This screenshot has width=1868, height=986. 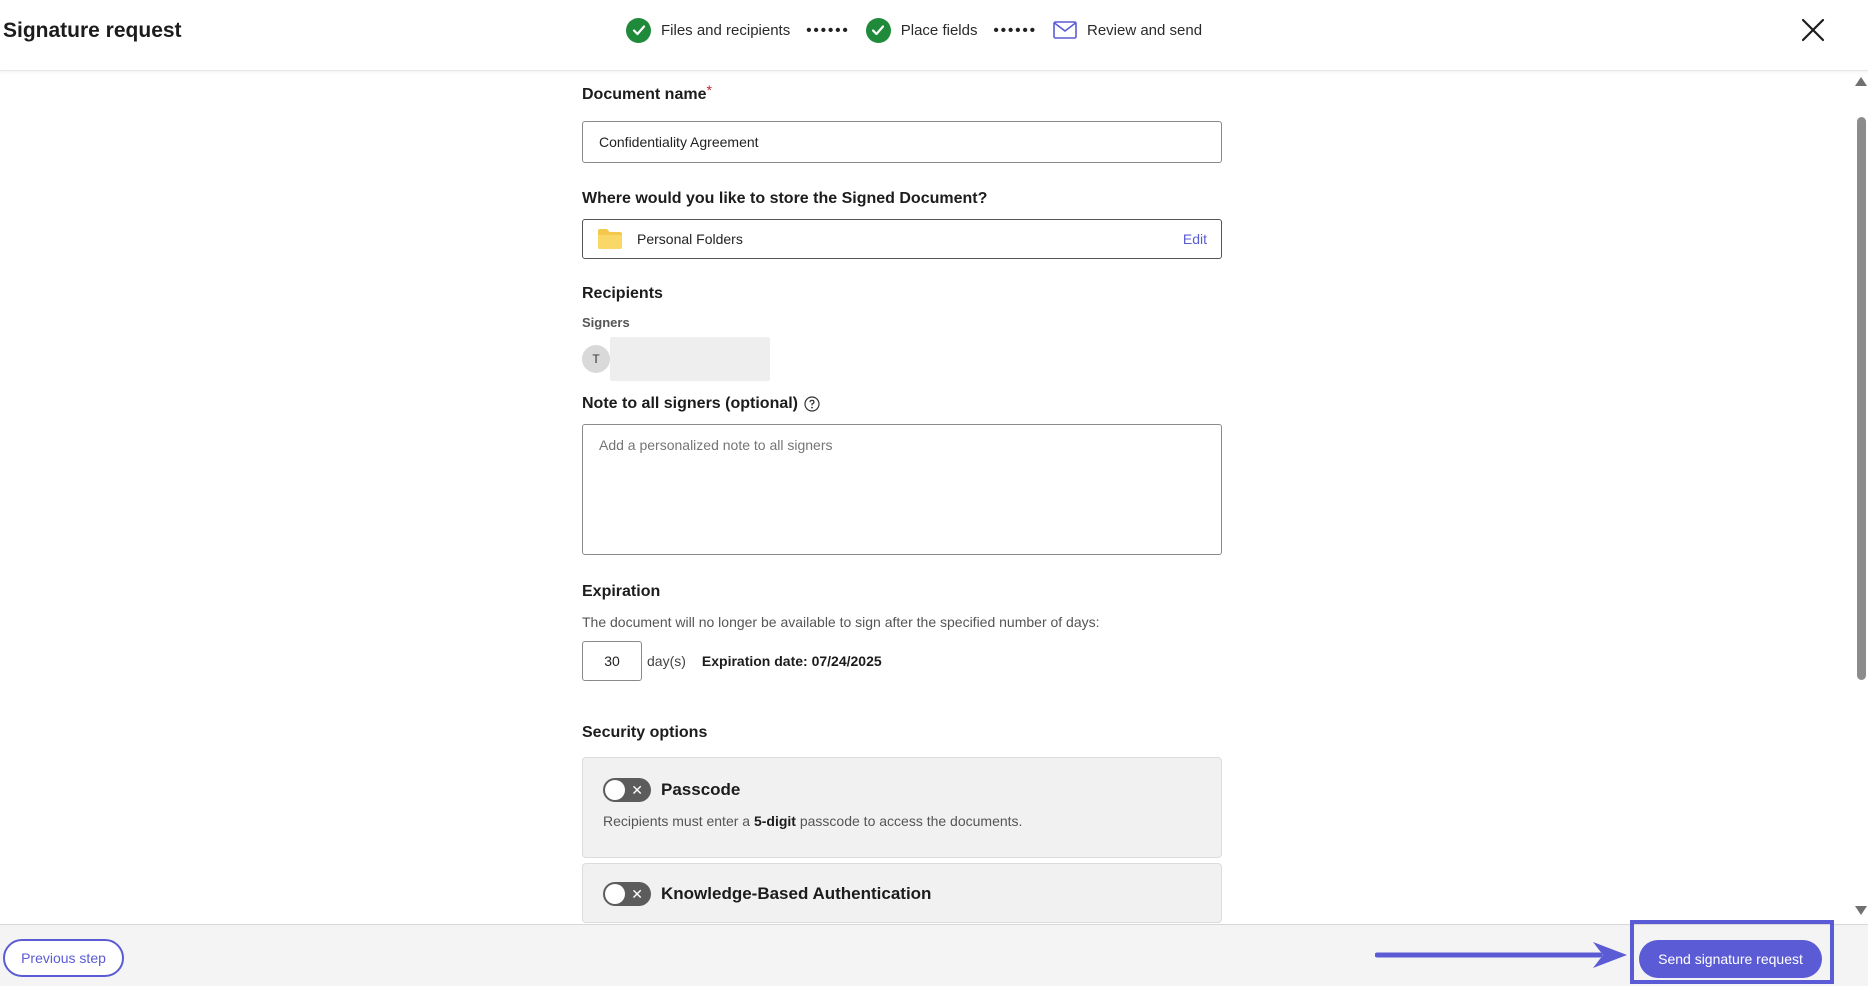 What do you see at coordinates (812, 404) in the screenshot?
I see `help-circle-icon` at bounding box center [812, 404].